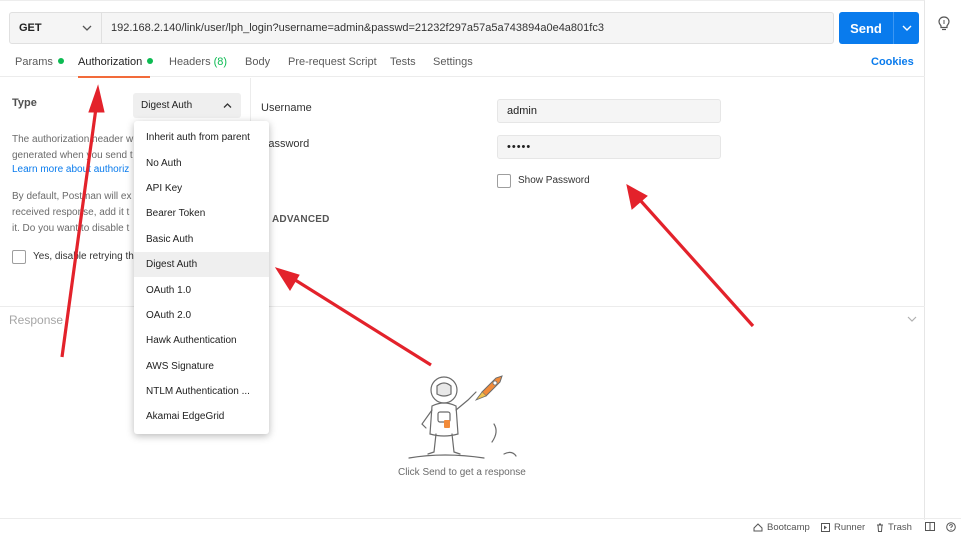 This screenshot has width=961, height=534. I want to click on two-pane-toggle, so click(932, 526).